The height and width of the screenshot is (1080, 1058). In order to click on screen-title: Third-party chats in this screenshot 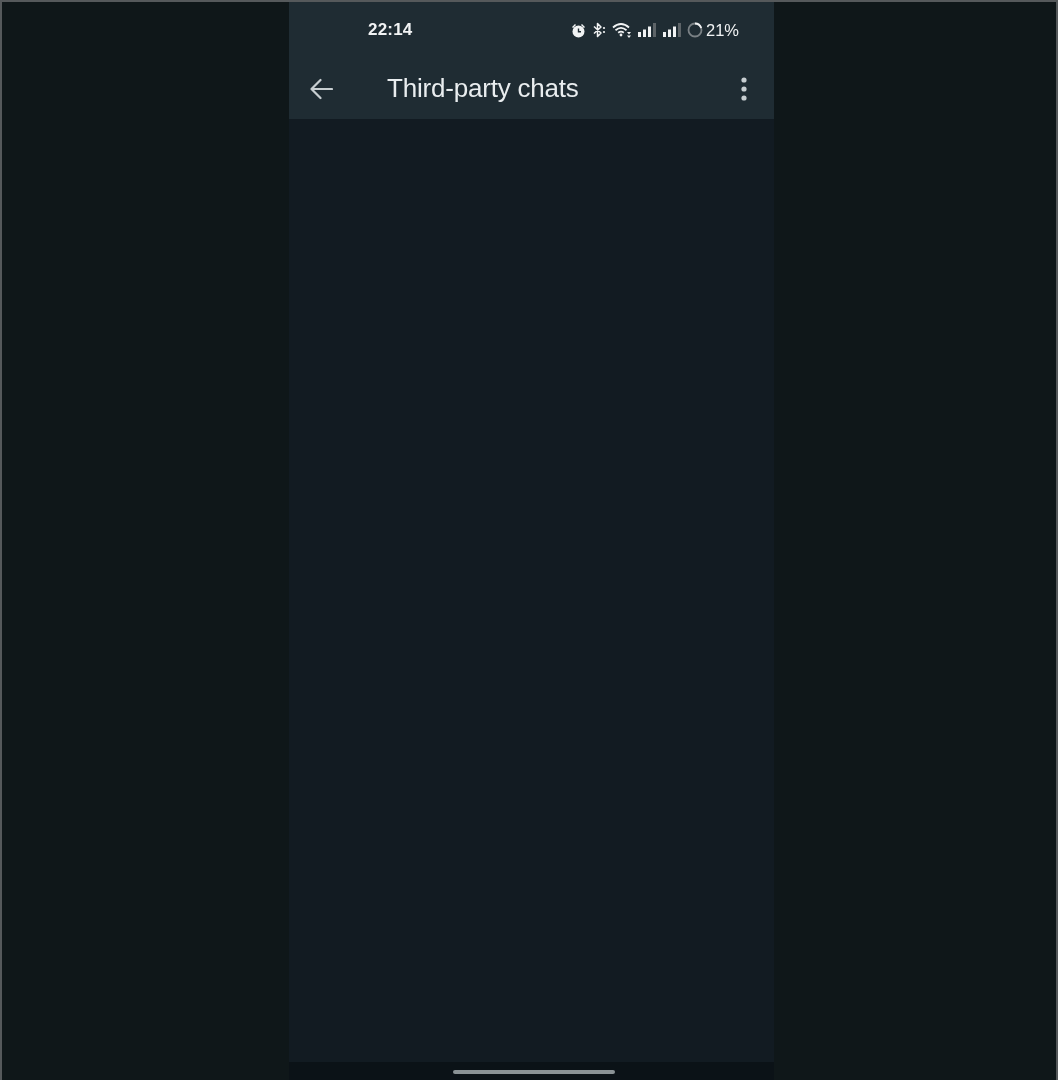, I will do `click(483, 88)`.